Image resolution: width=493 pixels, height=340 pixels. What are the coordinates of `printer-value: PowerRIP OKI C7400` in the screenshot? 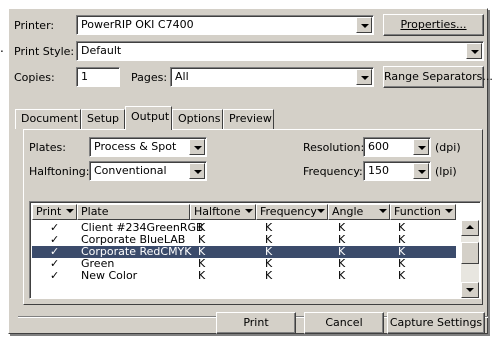 It's located at (137, 24).